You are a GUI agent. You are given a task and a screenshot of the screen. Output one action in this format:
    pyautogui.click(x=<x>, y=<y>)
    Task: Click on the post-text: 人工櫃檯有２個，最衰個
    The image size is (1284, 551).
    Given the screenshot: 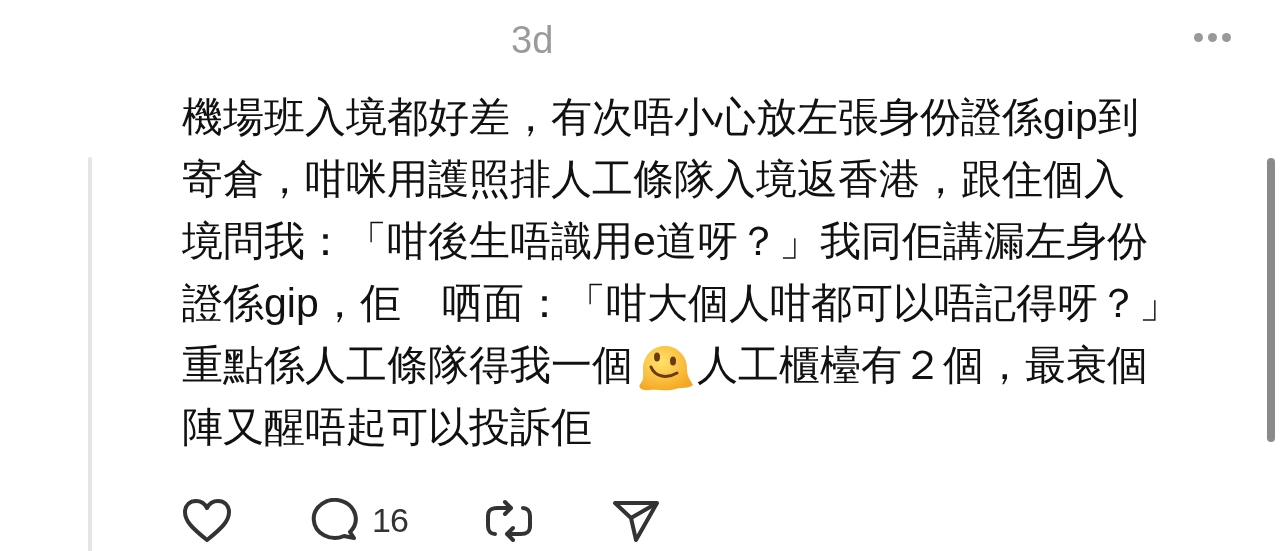 What is the action you would take?
    pyautogui.click(x=922, y=365)
    